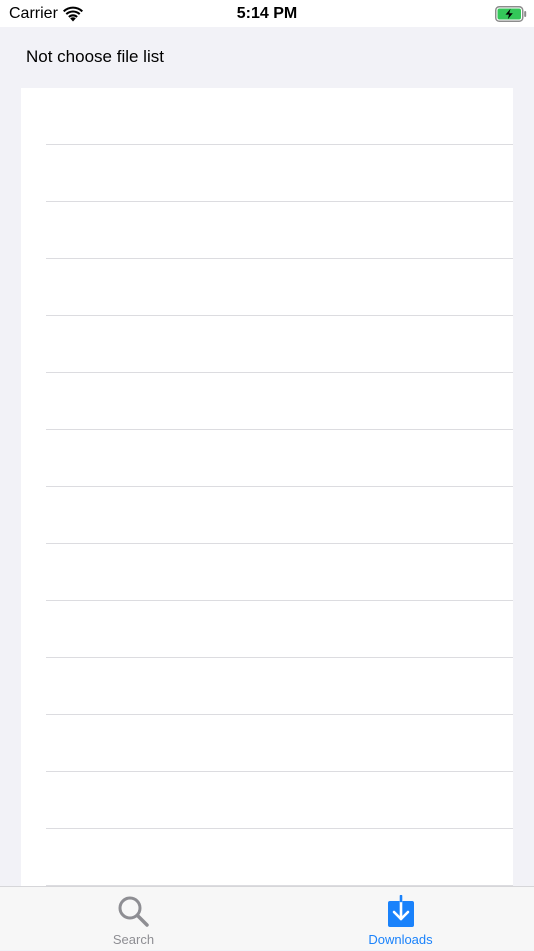  What do you see at coordinates (95, 56) in the screenshot?
I see `page-title: Not choose file list` at bounding box center [95, 56].